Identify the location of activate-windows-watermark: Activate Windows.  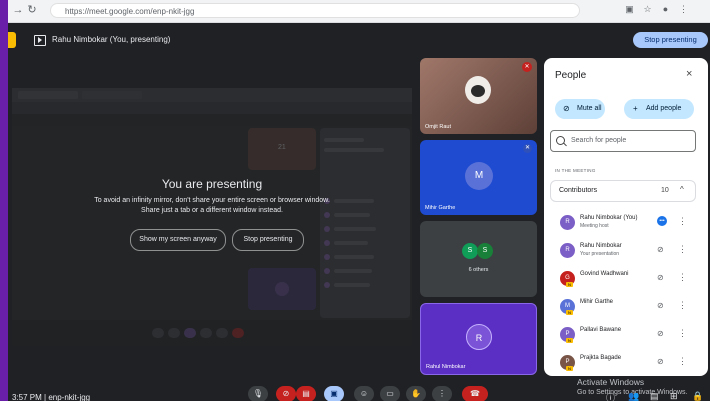
(611, 382).